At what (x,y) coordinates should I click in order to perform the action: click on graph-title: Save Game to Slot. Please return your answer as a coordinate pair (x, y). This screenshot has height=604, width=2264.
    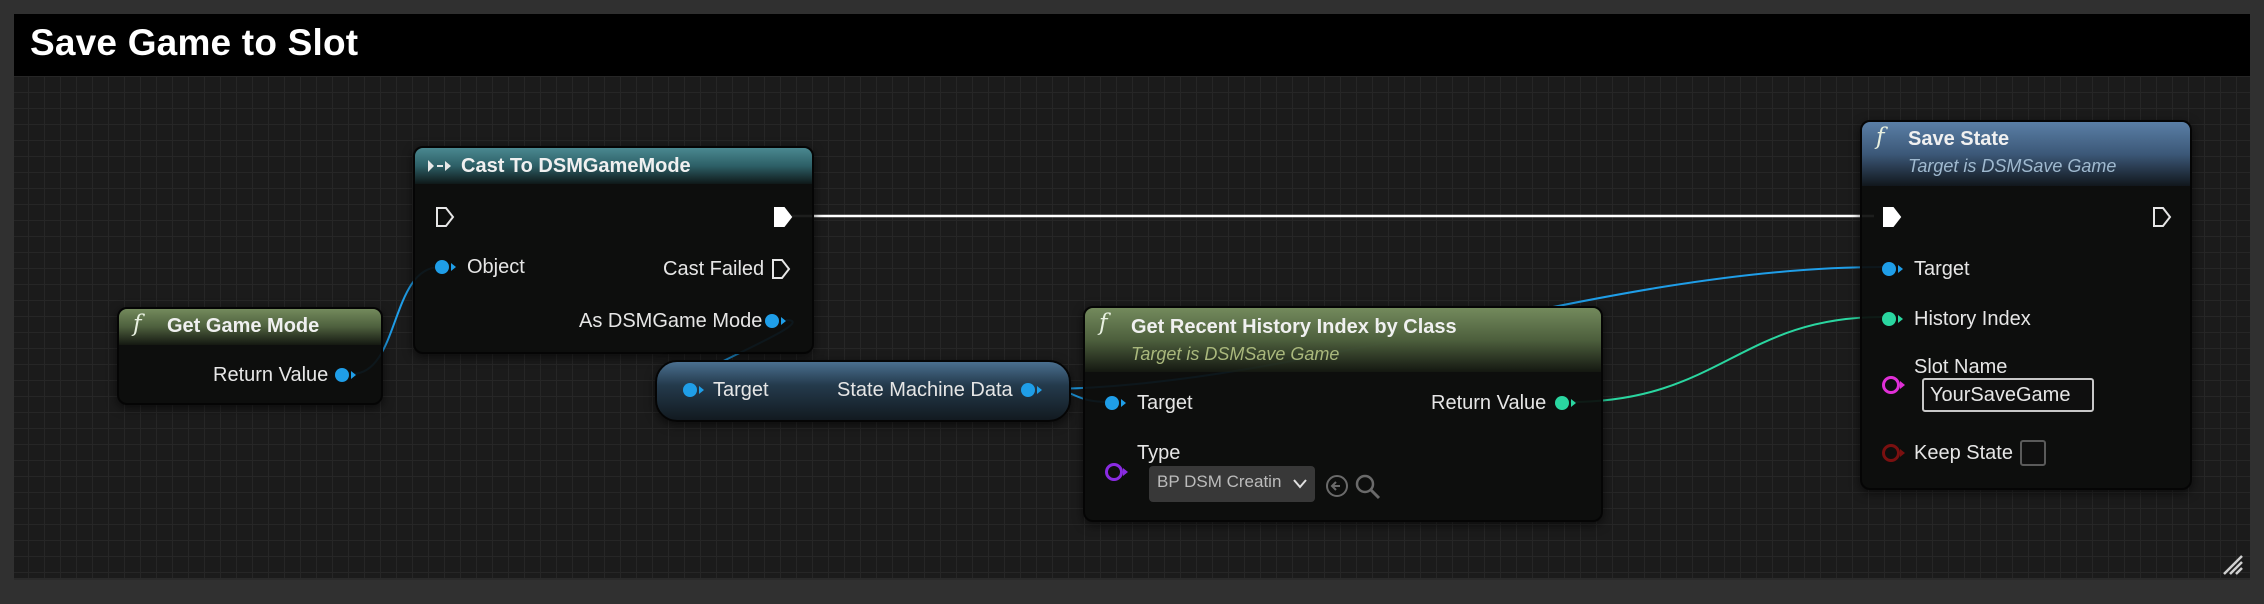
    Looking at the image, I should click on (194, 42).